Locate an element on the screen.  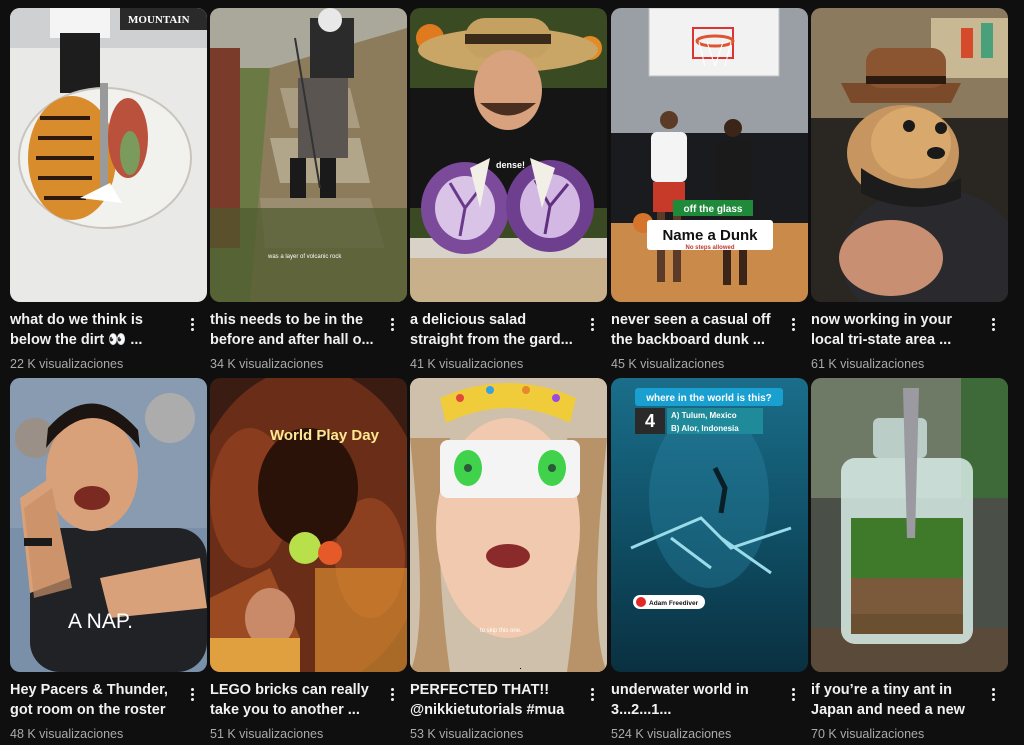
video-thumbnail: dense! is located at coordinates (508, 155).